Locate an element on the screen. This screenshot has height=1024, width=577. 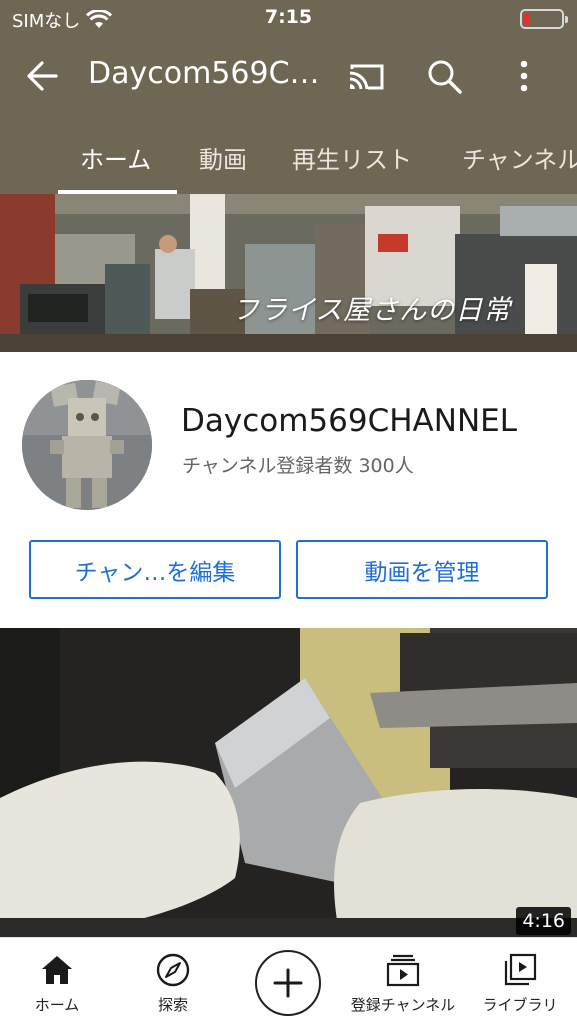
nav-explore-label: 探索 is located at coordinates (172, 1005).